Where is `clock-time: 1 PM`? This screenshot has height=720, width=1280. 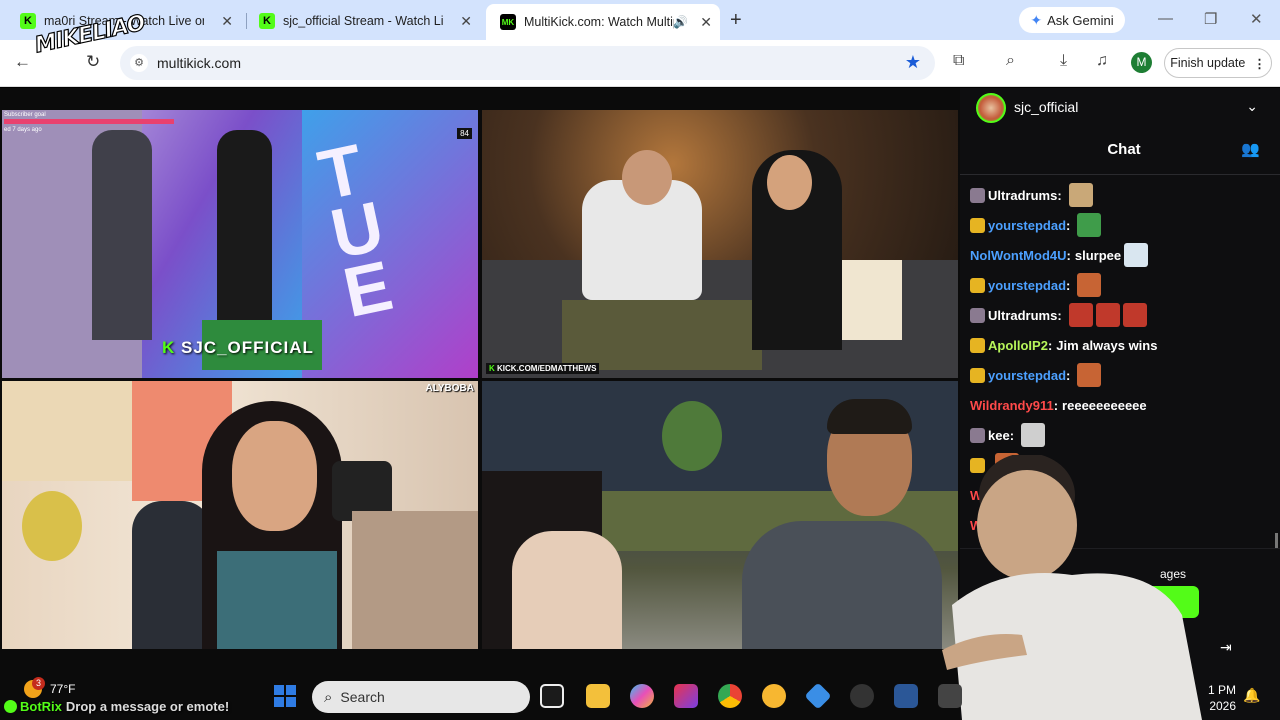 clock-time: 1 PM is located at coordinates (1222, 690).